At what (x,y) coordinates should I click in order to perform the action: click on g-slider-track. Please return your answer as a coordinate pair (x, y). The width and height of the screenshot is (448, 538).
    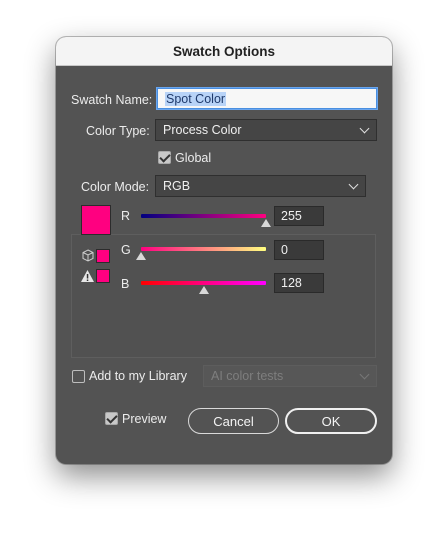
    Looking at the image, I should click on (203, 249).